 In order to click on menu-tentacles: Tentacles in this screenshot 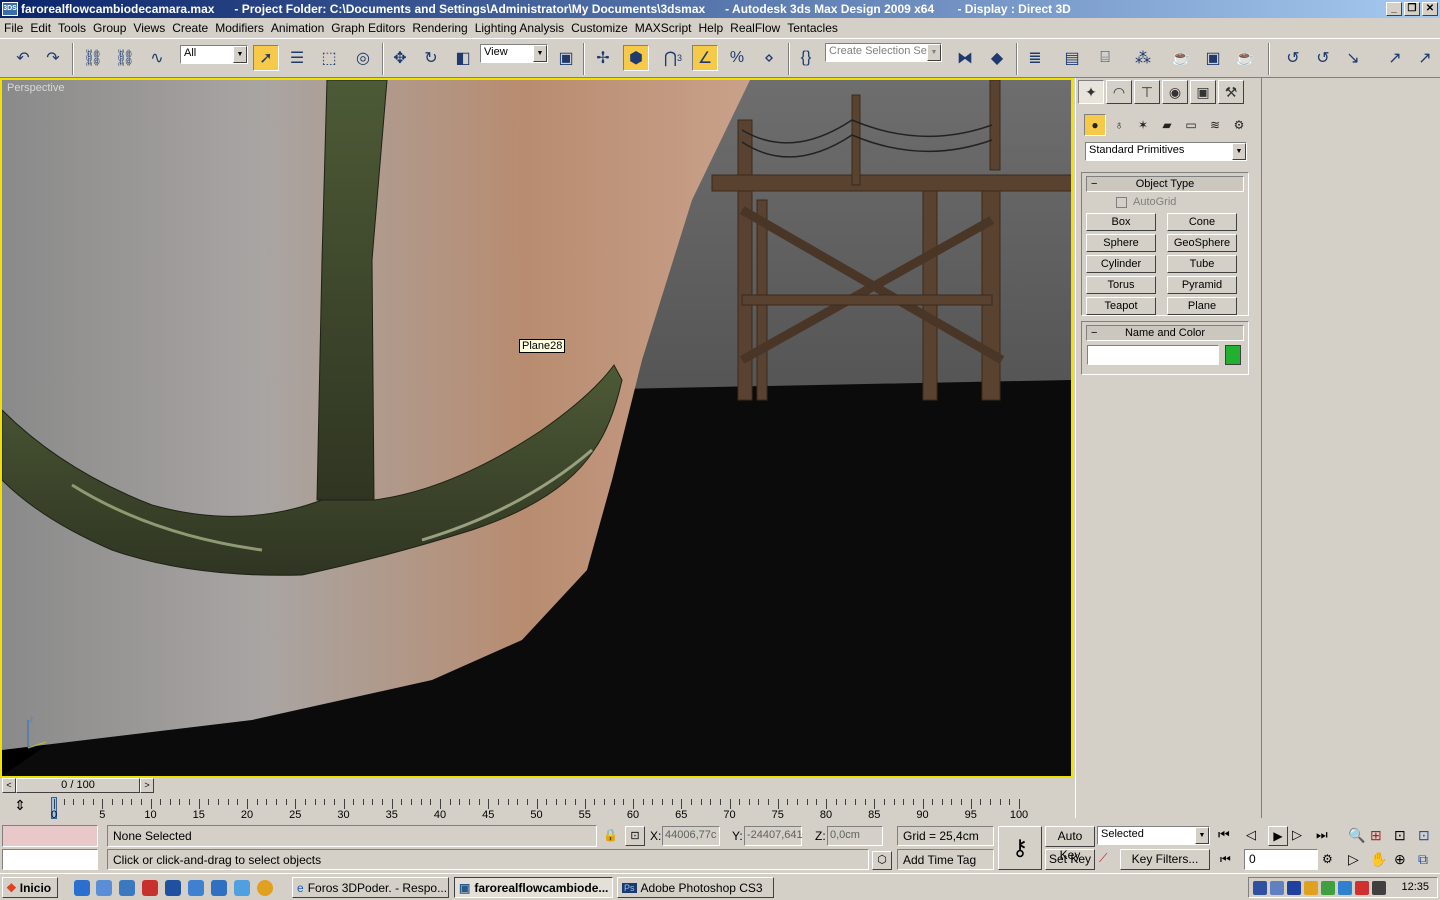, I will do `click(815, 28)`.